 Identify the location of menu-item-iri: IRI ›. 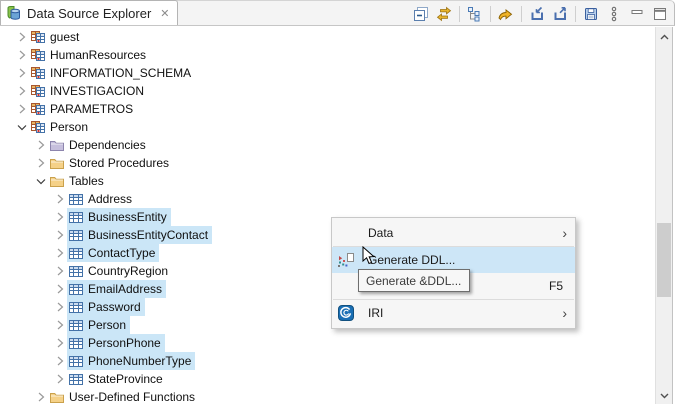
(453, 313).